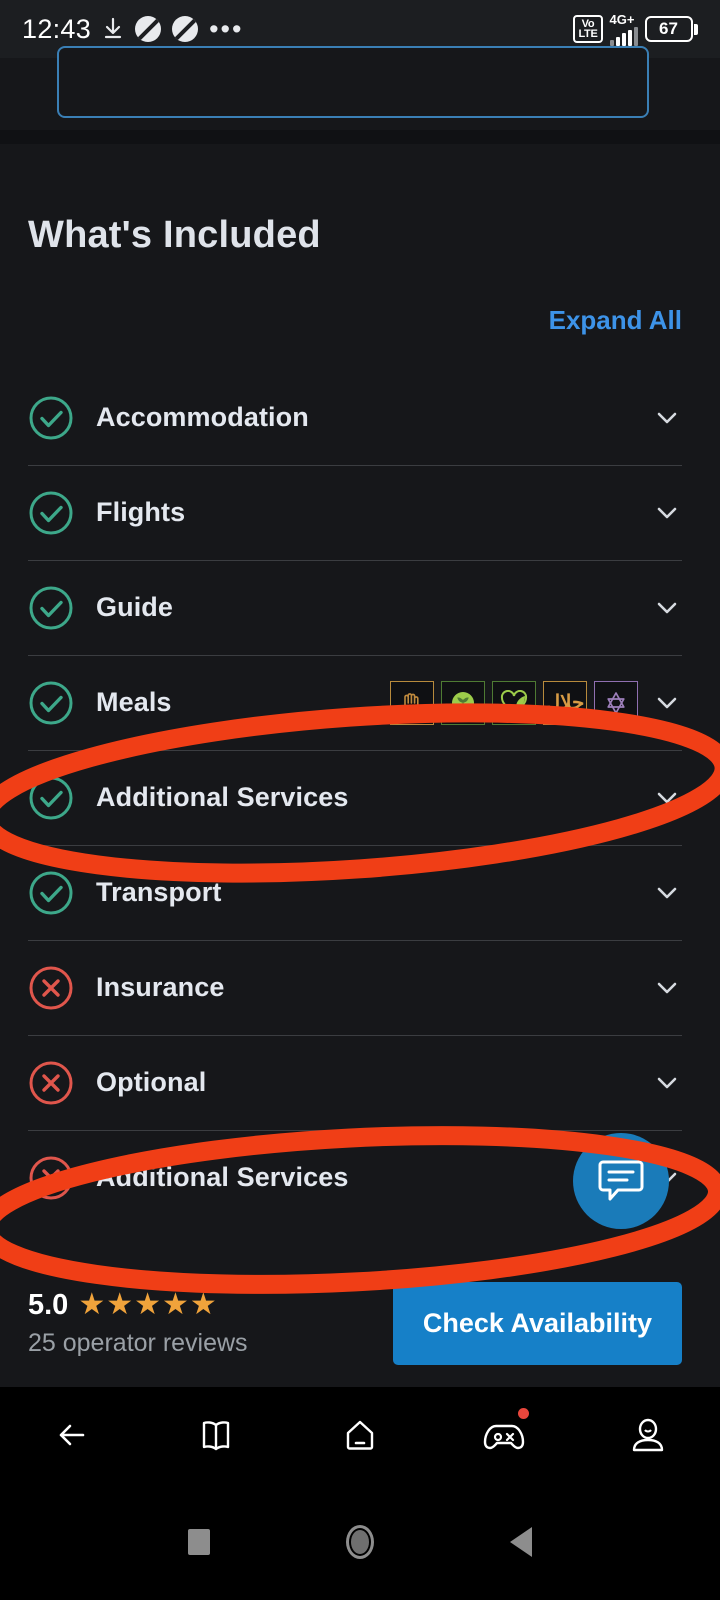 Image resolution: width=720 pixels, height=1600 pixels. I want to click on network-type-label: 4G+, so click(622, 19).